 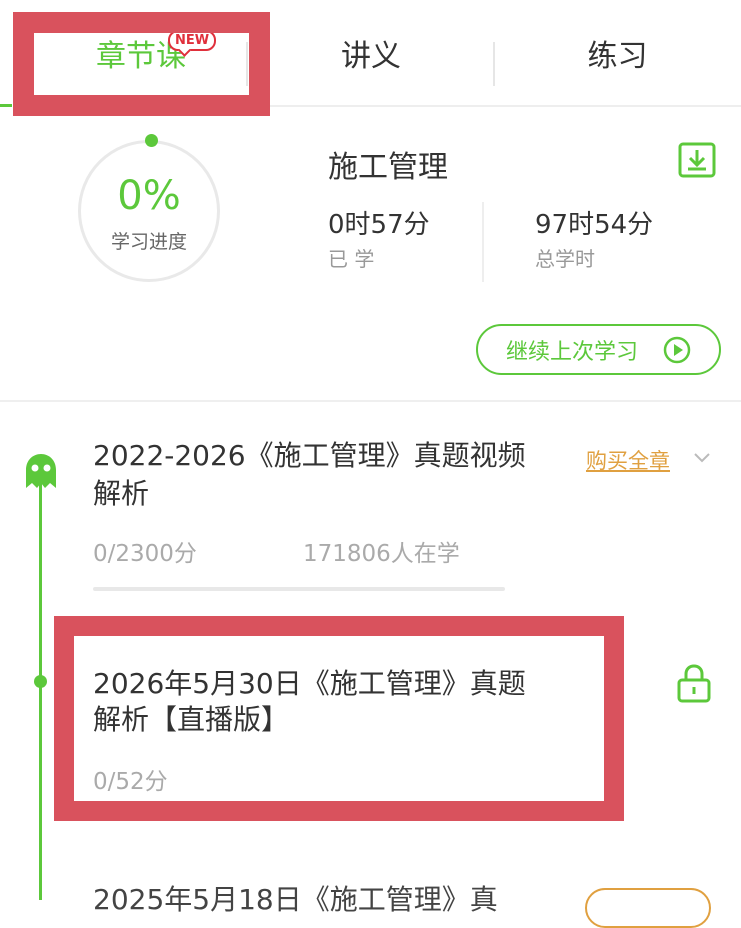 What do you see at coordinates (149, 196) in the screenshot?
I see `progress-percent: 0%` at bounding box center [149, 196].